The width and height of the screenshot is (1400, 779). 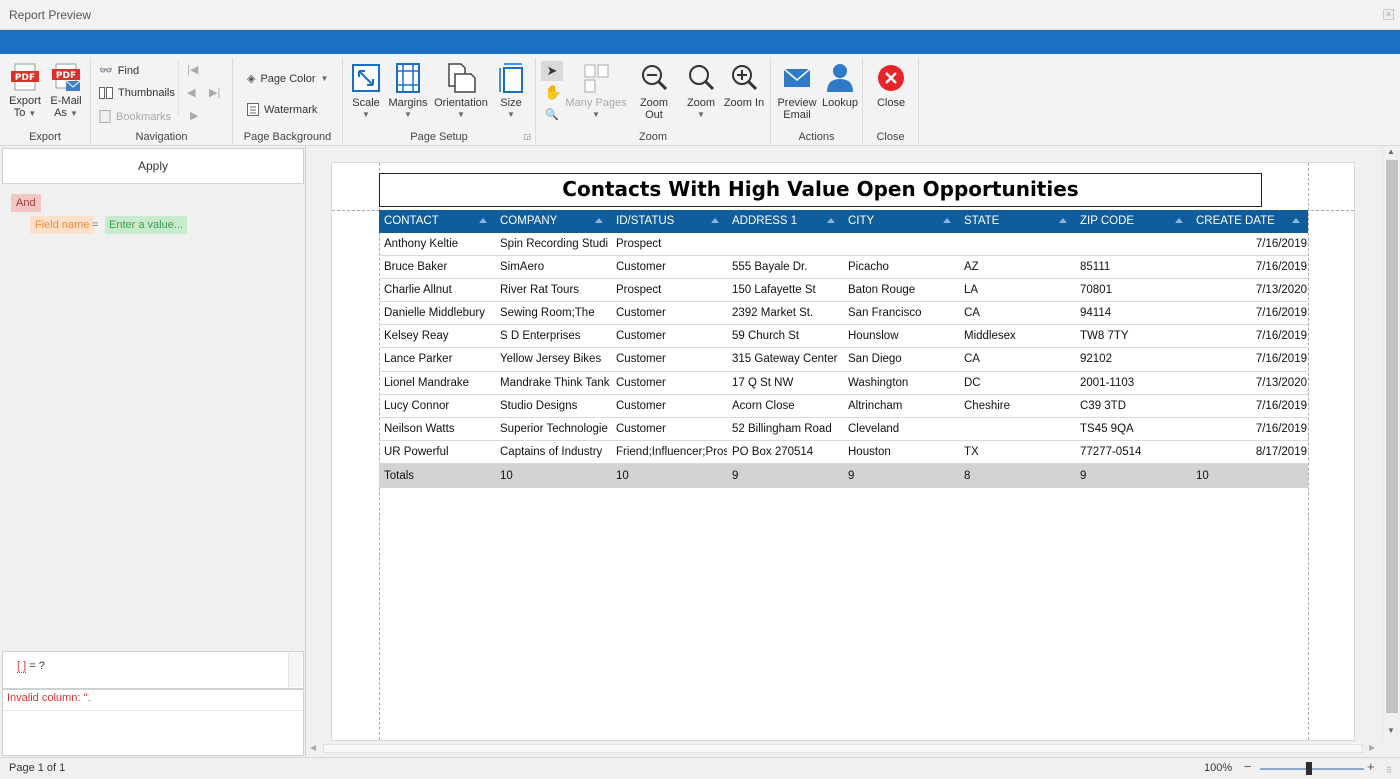 I want to click on scroll-right-icon: ▶, so click(x=1372, y=747).